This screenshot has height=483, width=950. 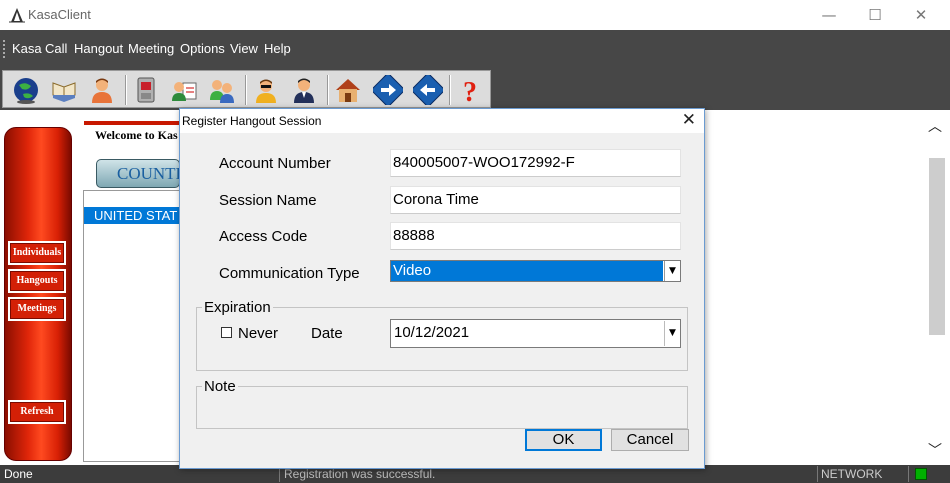 What do you see at coordinates (17, 15) in the screenshot?
I see `kasa-logo-icon` at bounding box center [17, 15].